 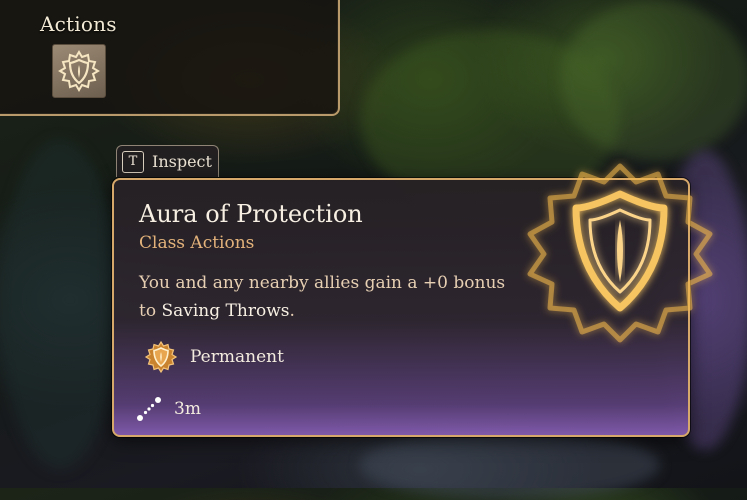 I want to click on inspect-label: Inspect, so click(x=182, y=161).